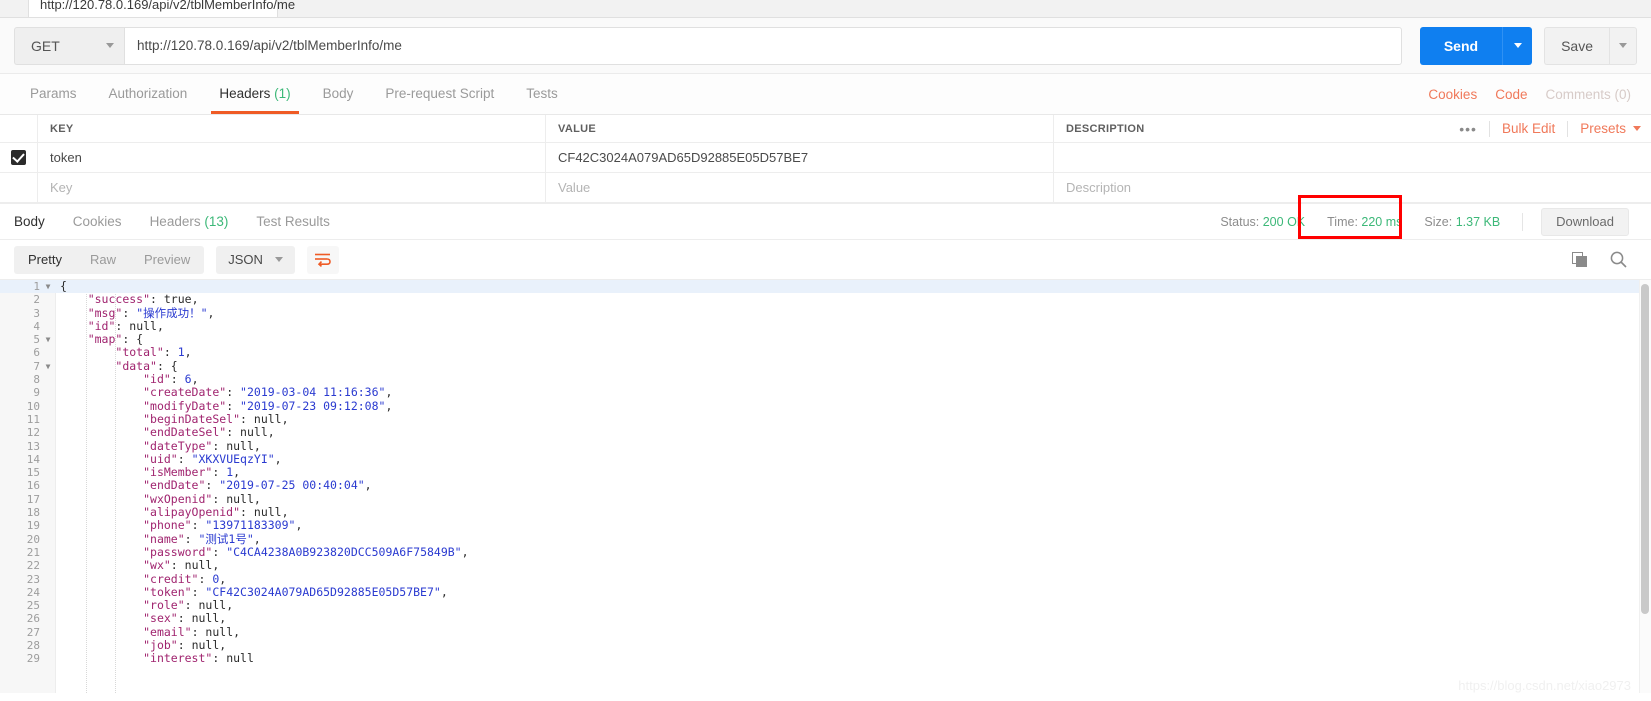  What do you see at coordinates (172, 419) in the screenshot?
I see `code-text: "beginDateSel": null,` at bounding box center [172, 419].